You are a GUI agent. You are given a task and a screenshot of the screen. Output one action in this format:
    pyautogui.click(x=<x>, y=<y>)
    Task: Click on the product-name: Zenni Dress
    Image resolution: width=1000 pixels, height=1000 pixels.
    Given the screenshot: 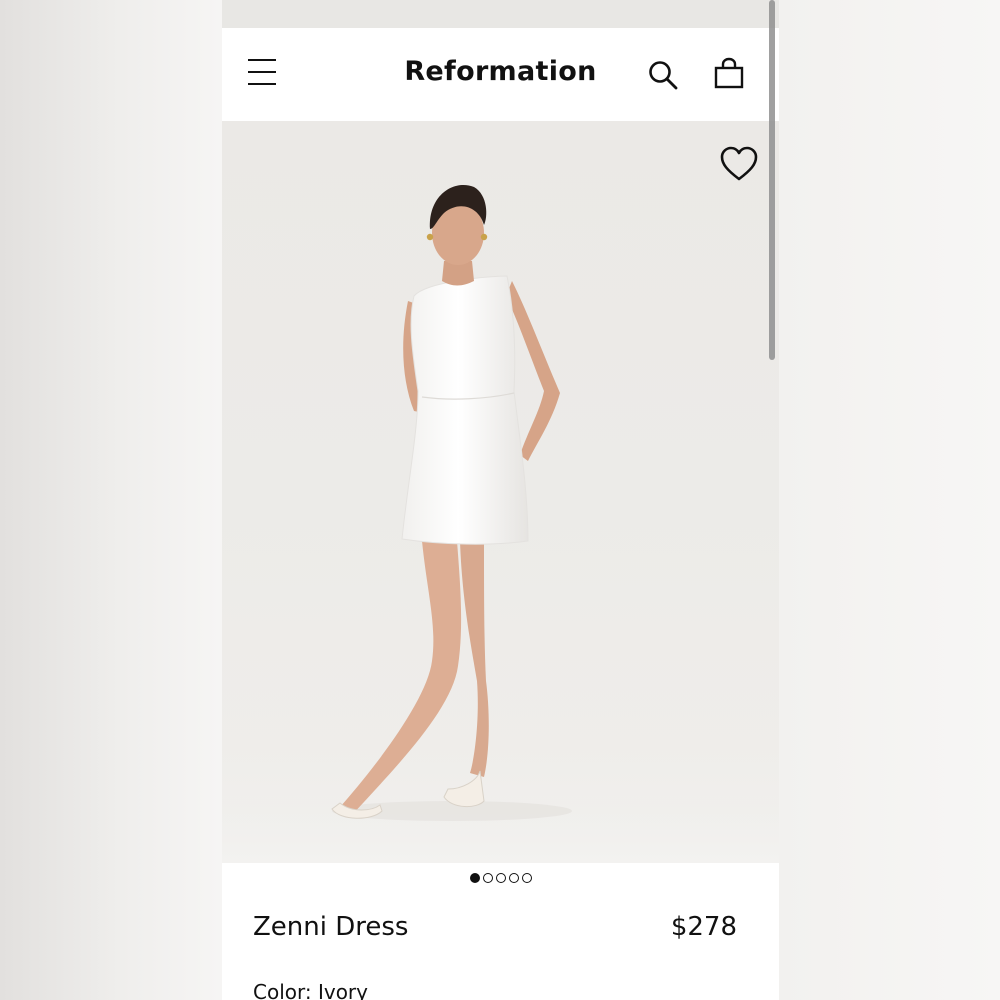 What is the action you would take?
    pyautogui.click(x=331, y=927)
    